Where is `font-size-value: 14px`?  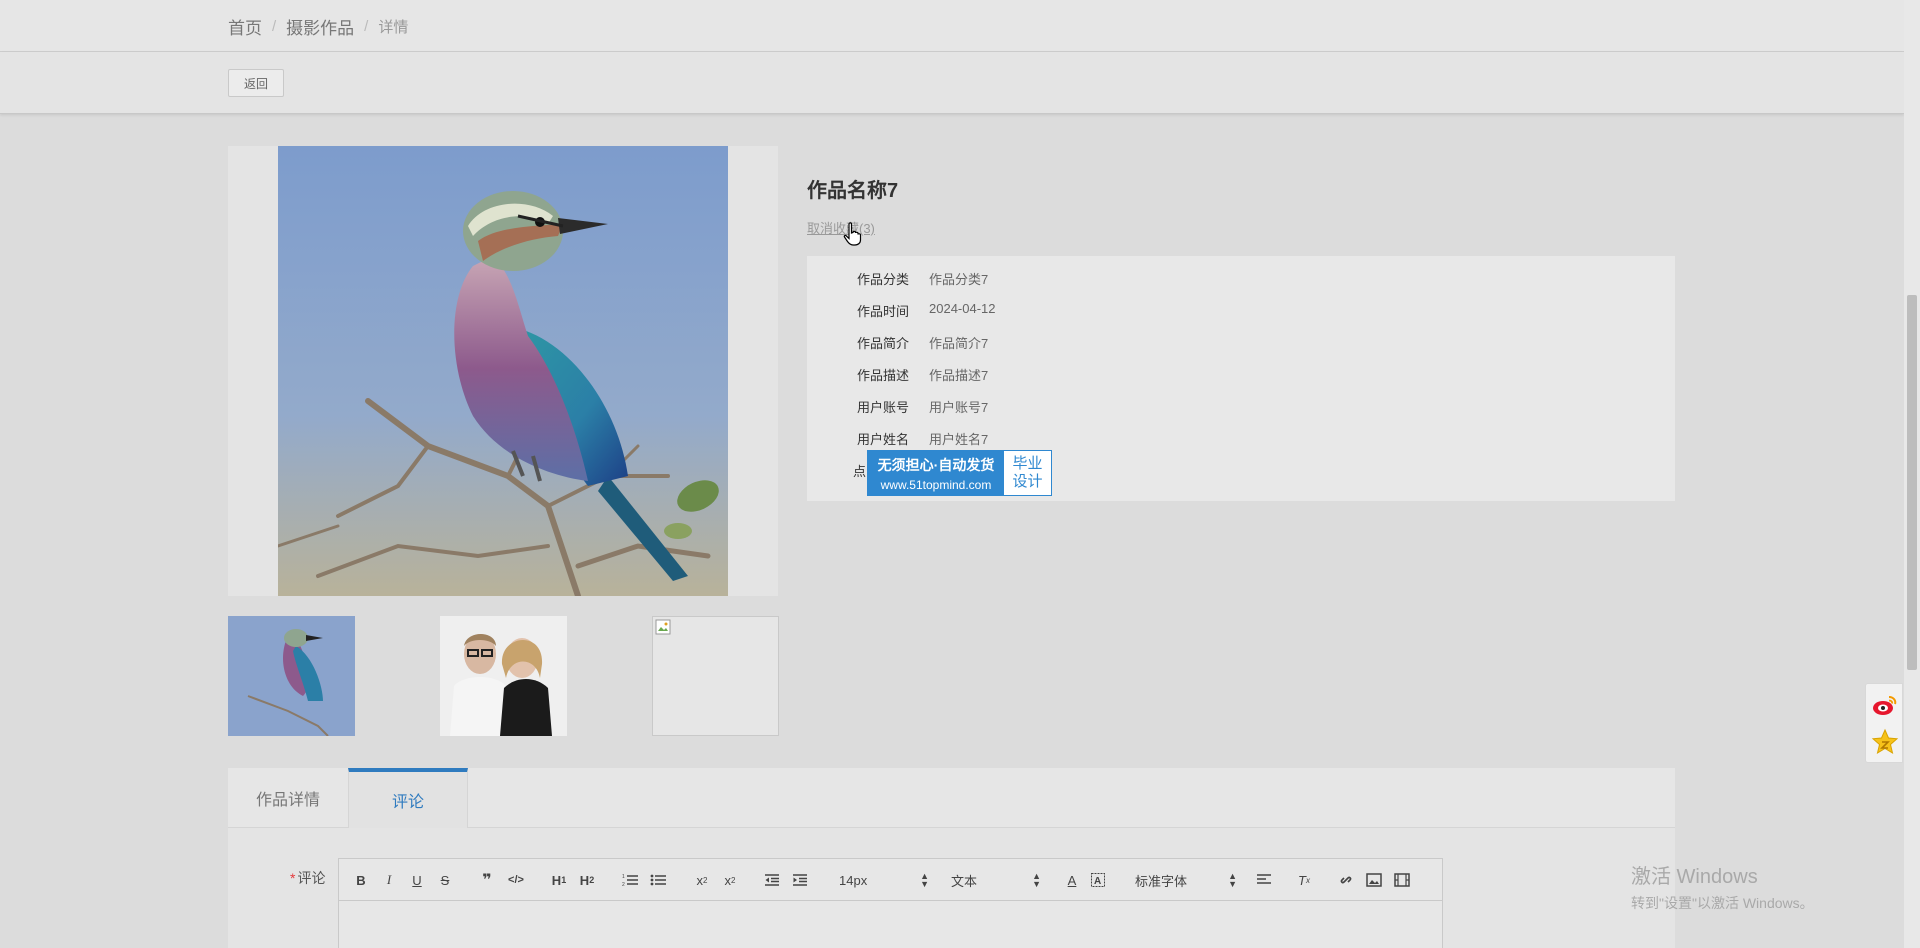
font-size-value: 14px is located at coordinates (853, 880).